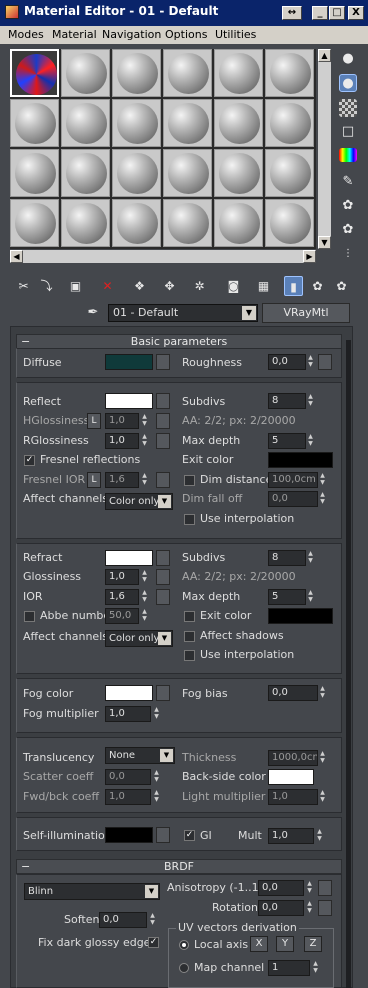  I want to click on anisotropy-spinner: ▲ ▼, so click(309, 888).